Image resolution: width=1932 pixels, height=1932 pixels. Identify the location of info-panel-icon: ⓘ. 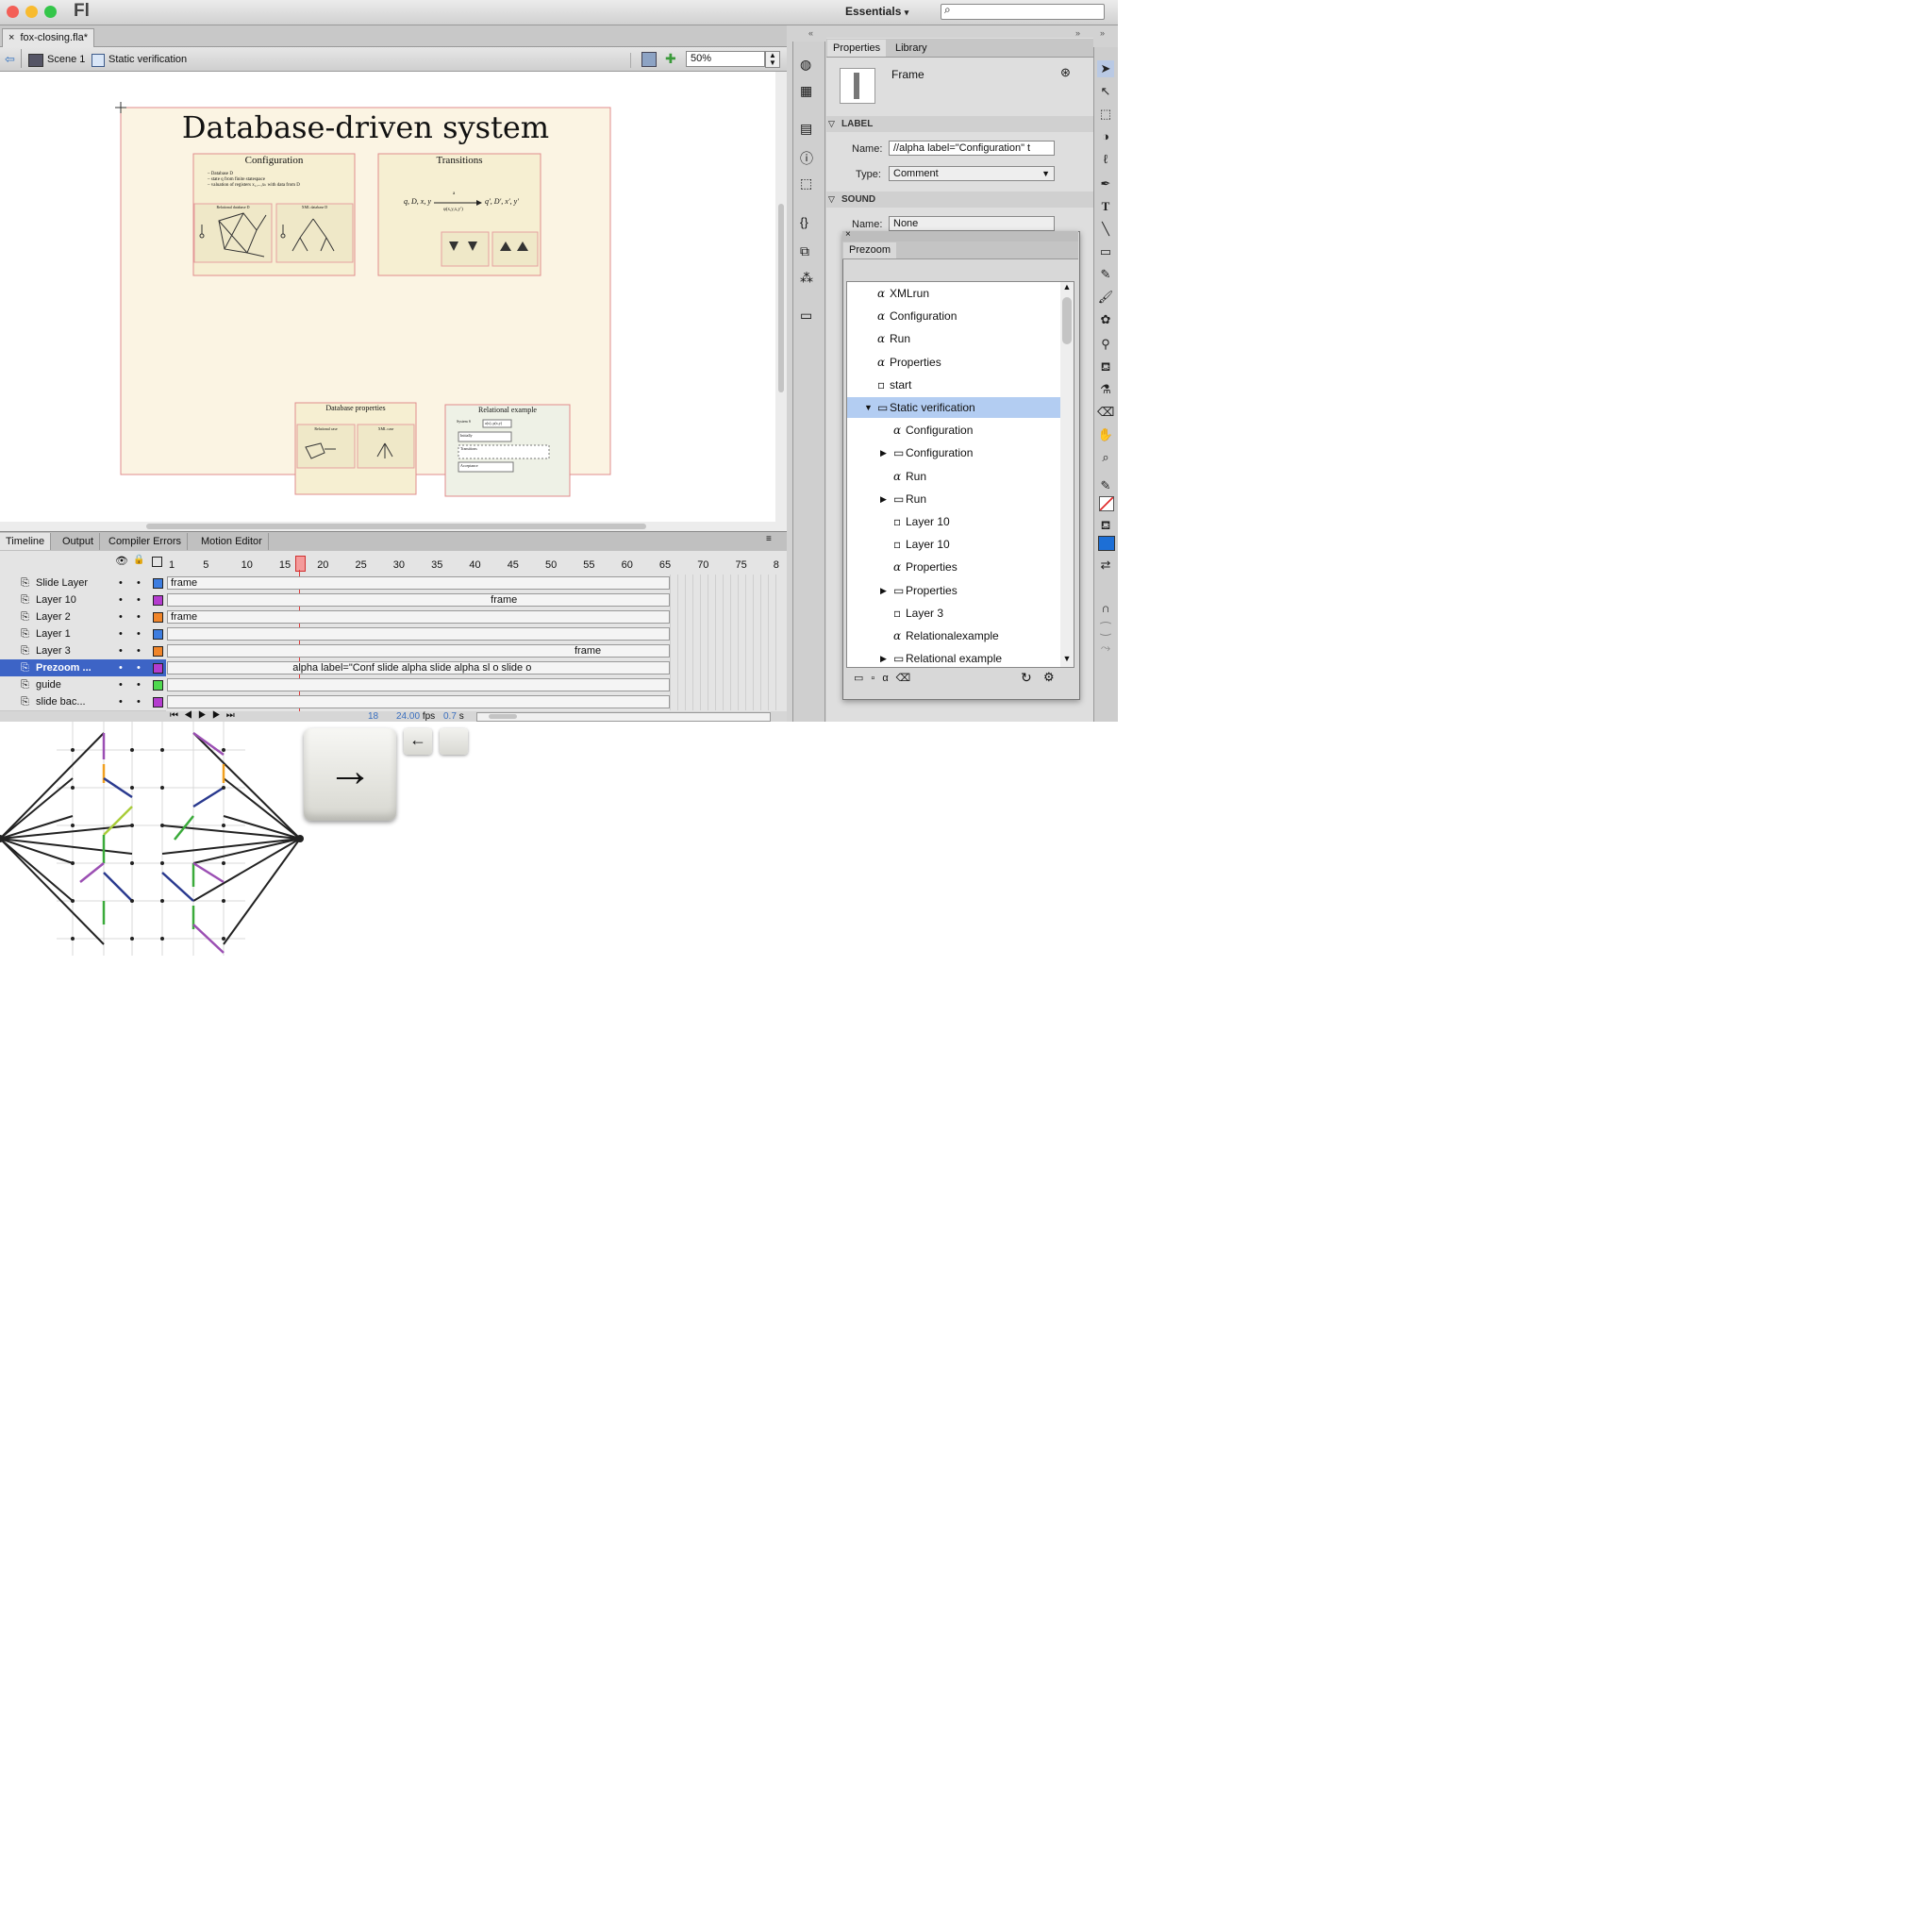
(806, 159).